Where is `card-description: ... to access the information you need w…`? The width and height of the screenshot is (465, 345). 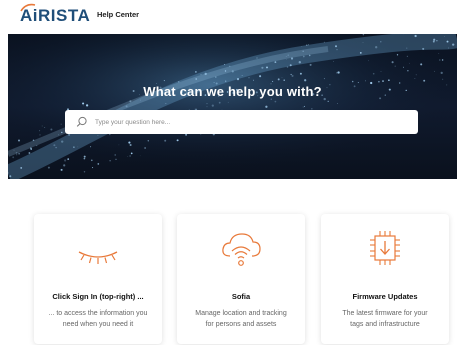 card-description: ... to access the information you need w… is located at coordinates (98, 319).